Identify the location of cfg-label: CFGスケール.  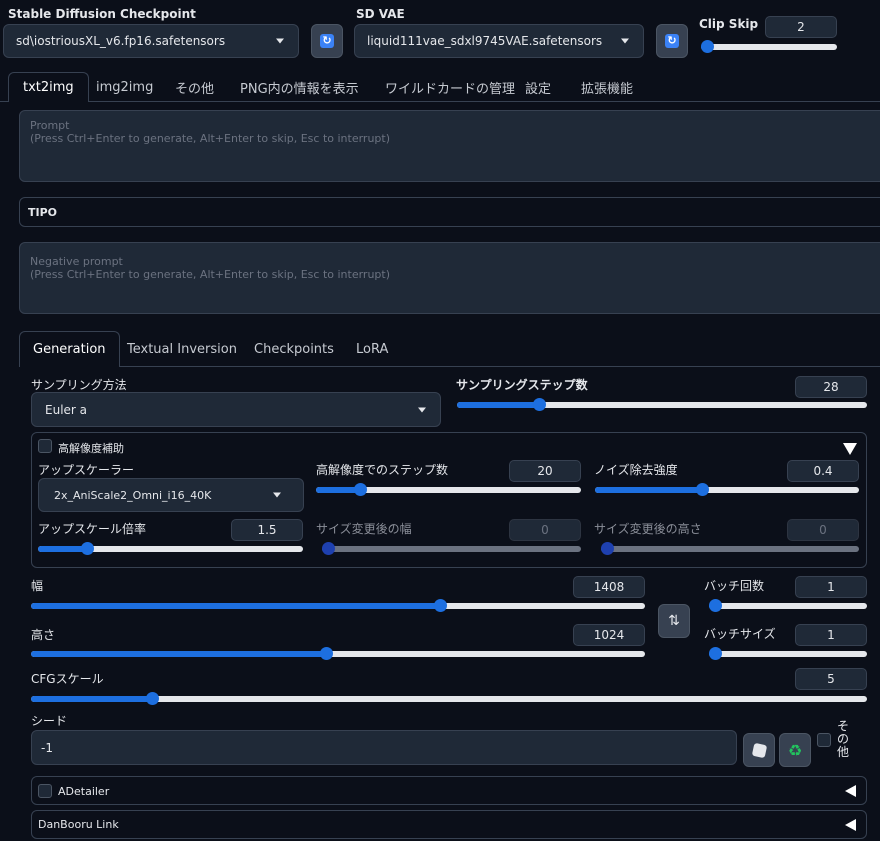
(67, 679).